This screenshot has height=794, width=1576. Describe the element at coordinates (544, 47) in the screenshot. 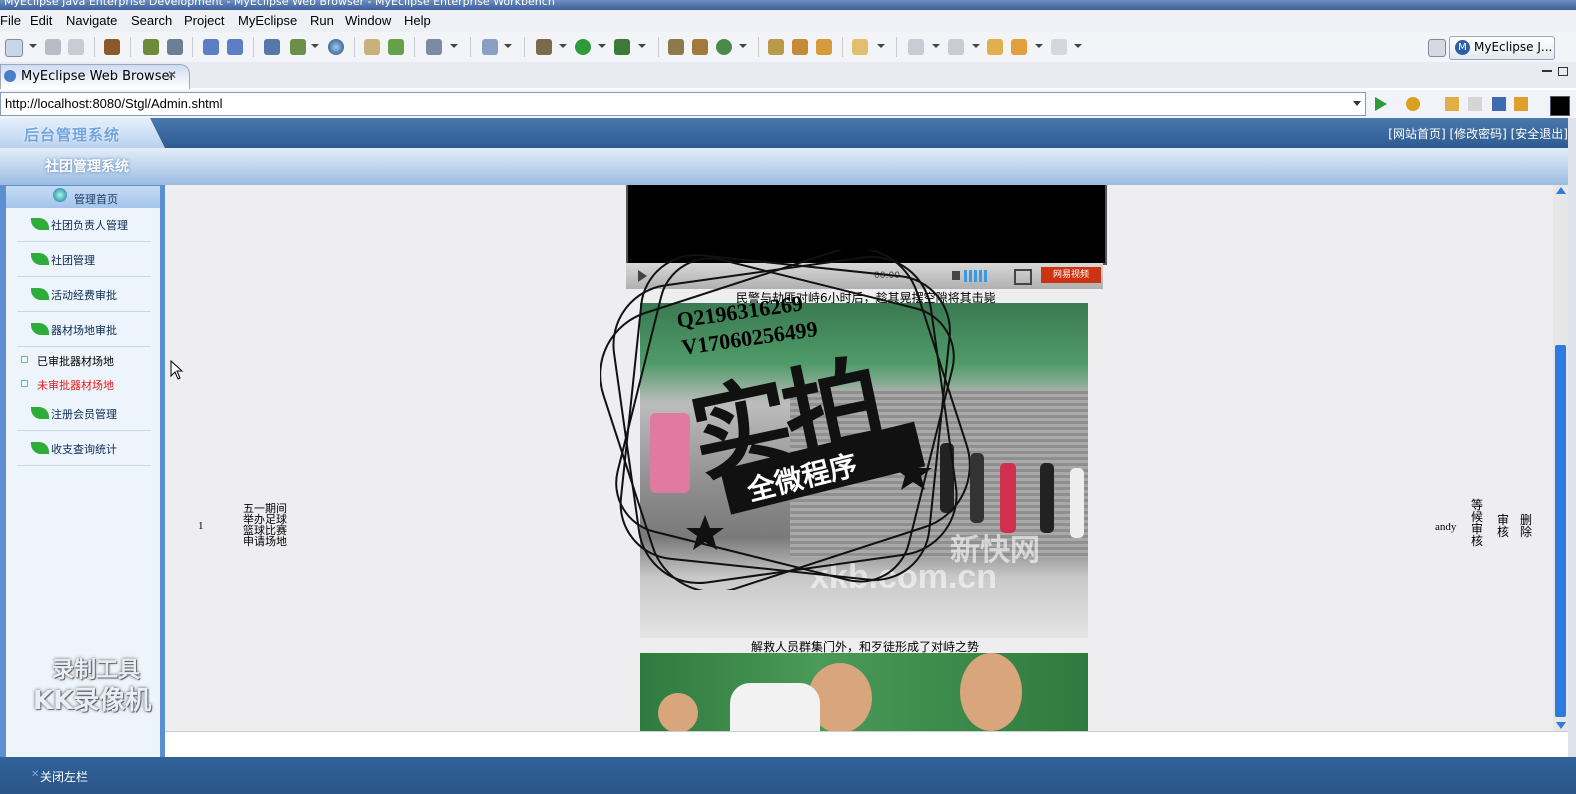

I see `bug-icon` at that location.